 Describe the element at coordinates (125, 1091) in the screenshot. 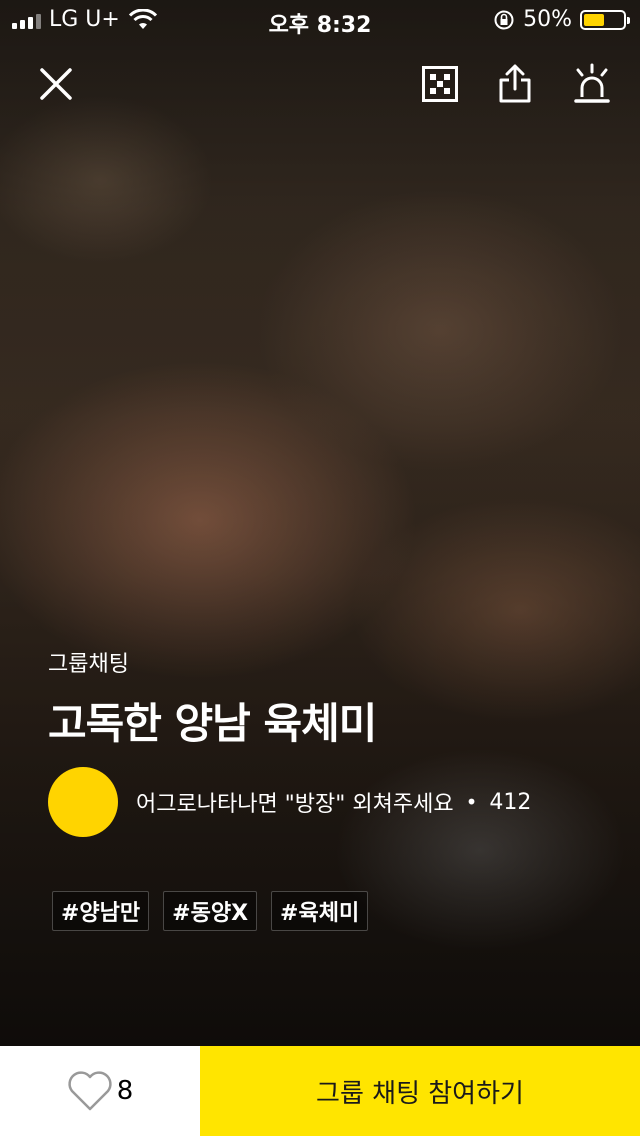

I see `like-count: 8` at that location.